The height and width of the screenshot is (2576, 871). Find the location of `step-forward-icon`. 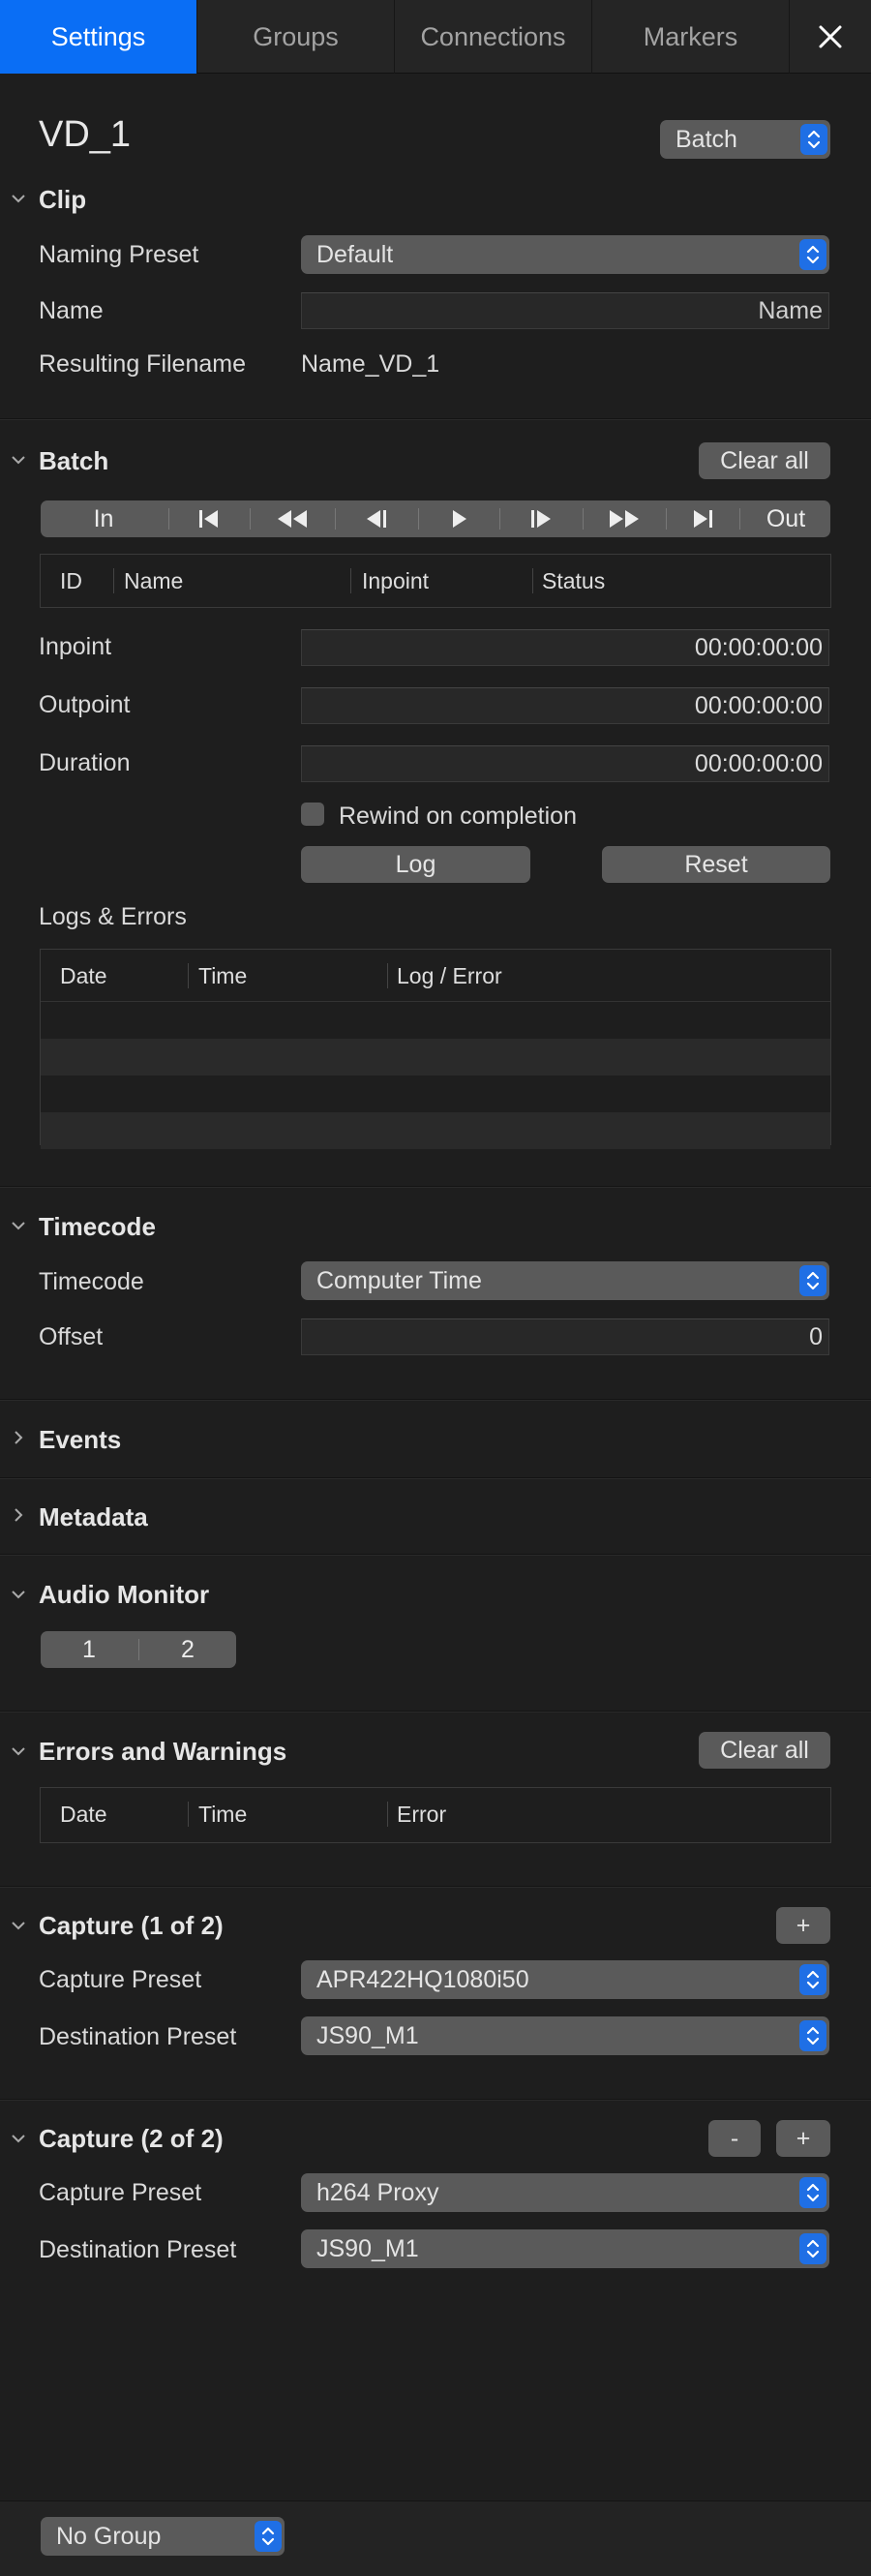

step-forward-icon is located at coordinates (541, 519).